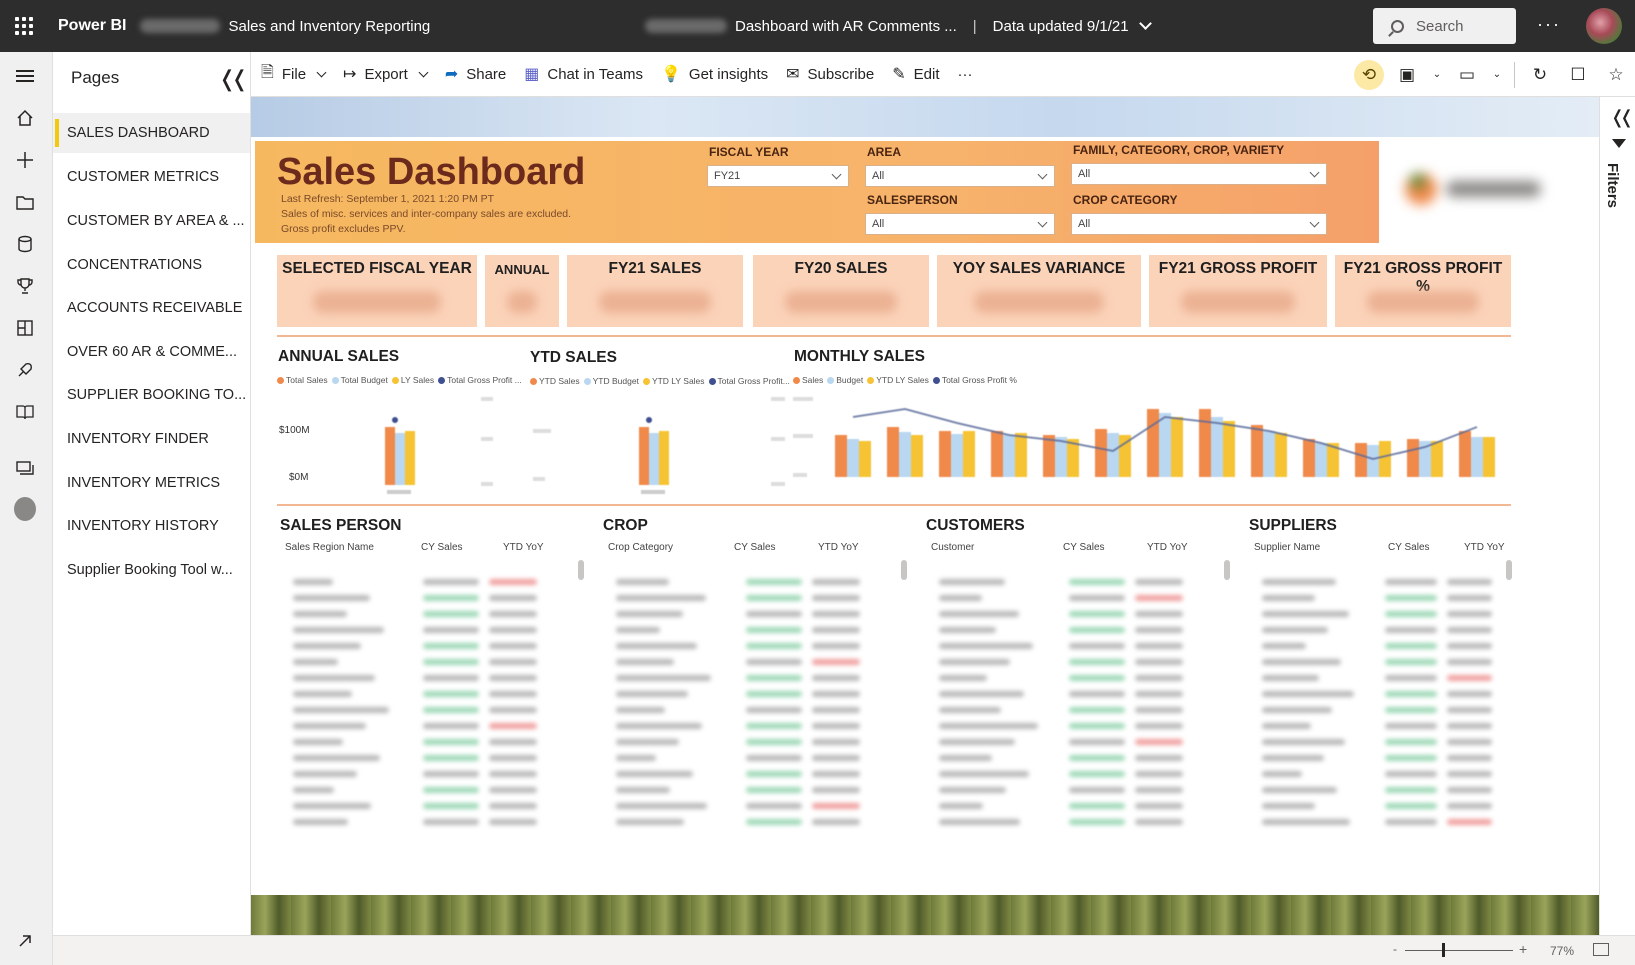 Image resolution: width=1635 pixels, height=965 pixels. Describe the element at coordinates (1604, 26) in the screenshot. I see `avatar` at that location.